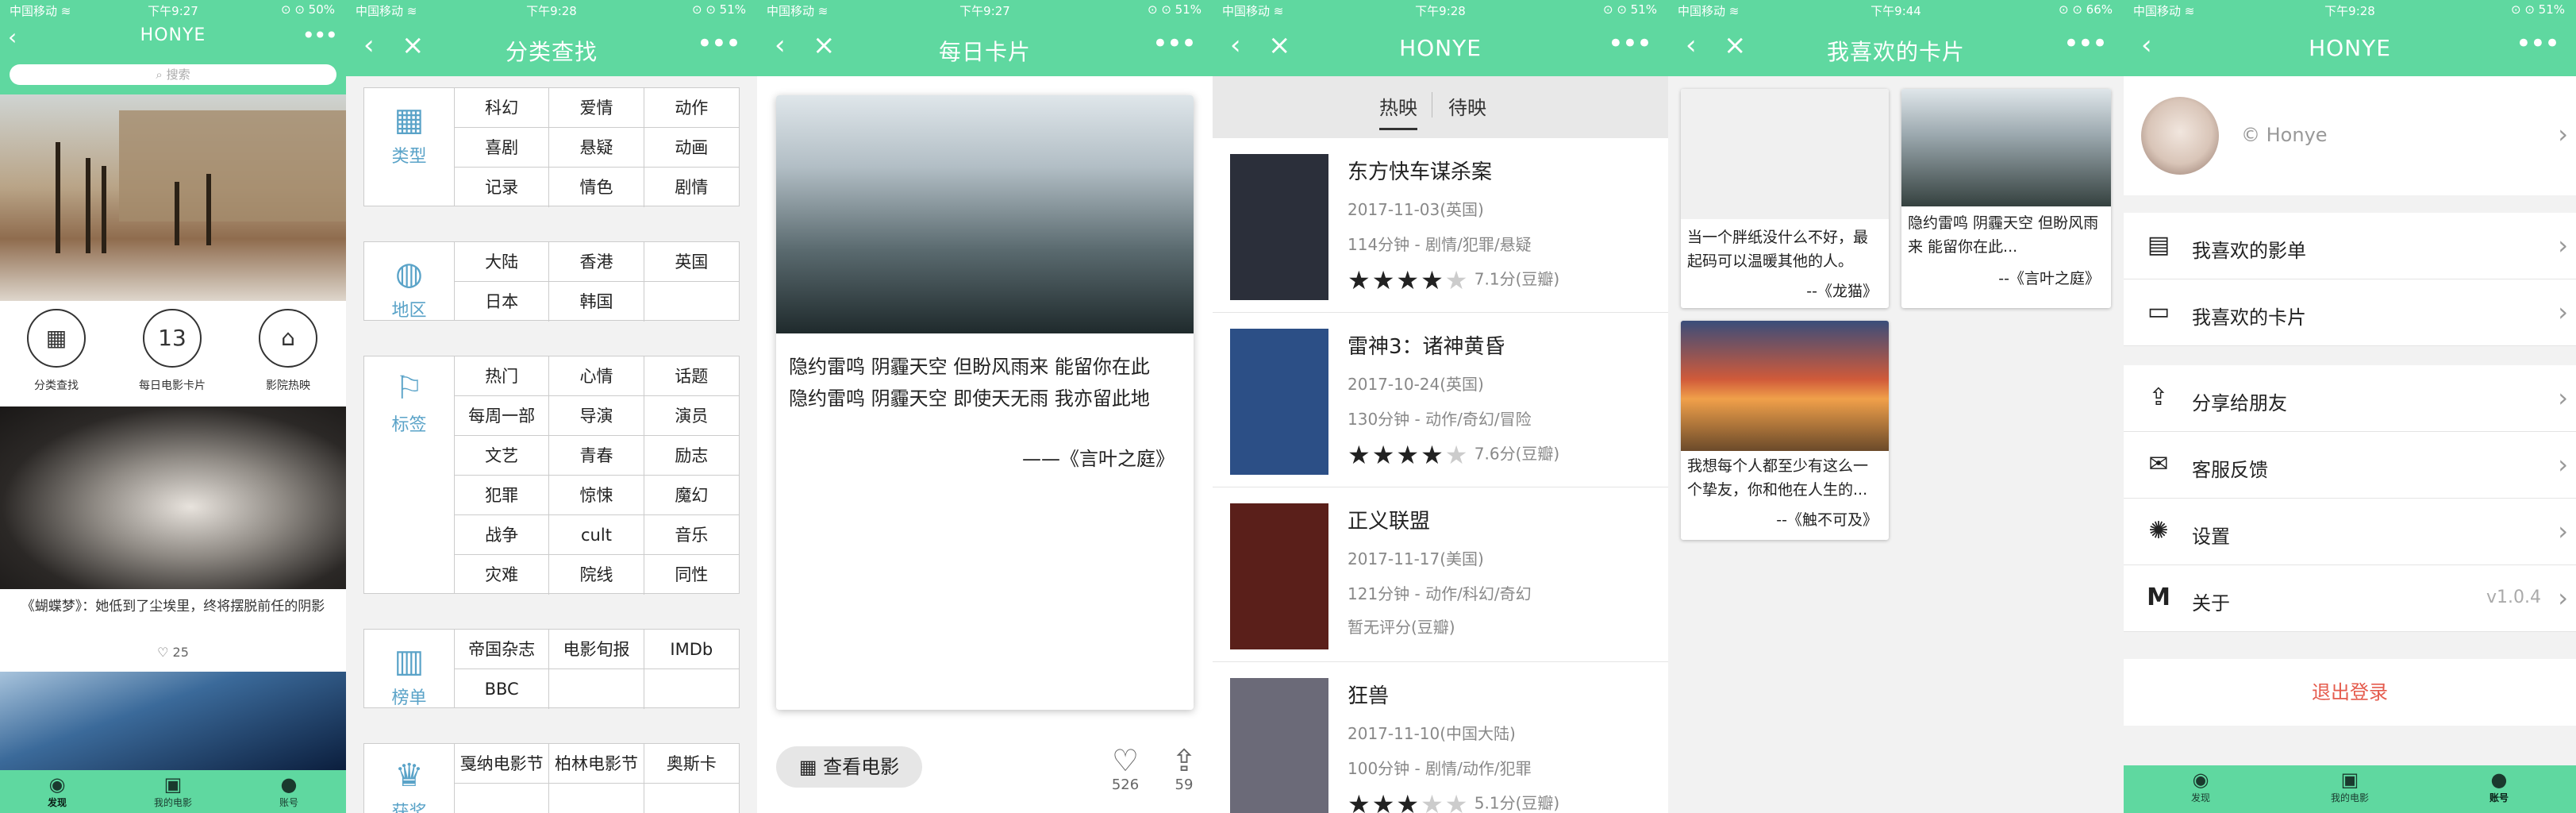 This screenshot has width=2576, height=813. What do you see at coordinates (2006, 198) in the screenshot?
I see `favorite-card: 隐约雷鸣 阴霾天空 但盼风雨来 能留你在此... --《言叶之庭》` at bounding box center [2006, 198].